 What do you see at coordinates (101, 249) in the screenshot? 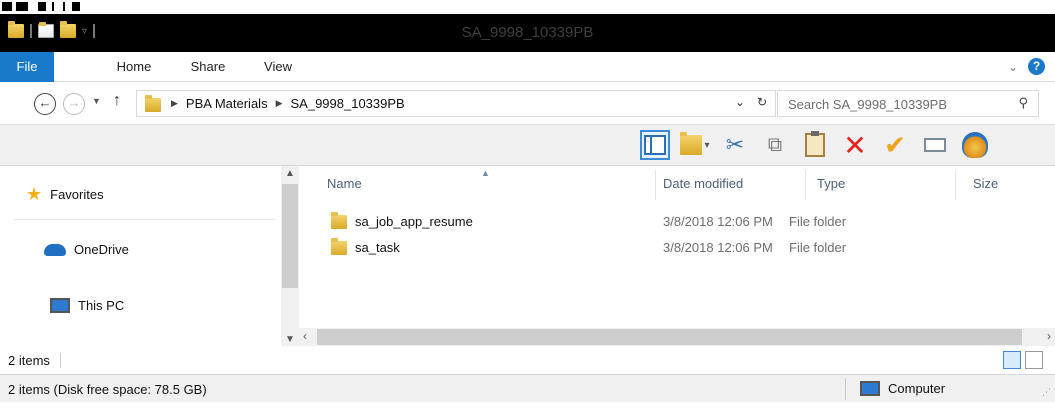
I see `nav-item-label: OneDrive` at bounding box center [101, 249].